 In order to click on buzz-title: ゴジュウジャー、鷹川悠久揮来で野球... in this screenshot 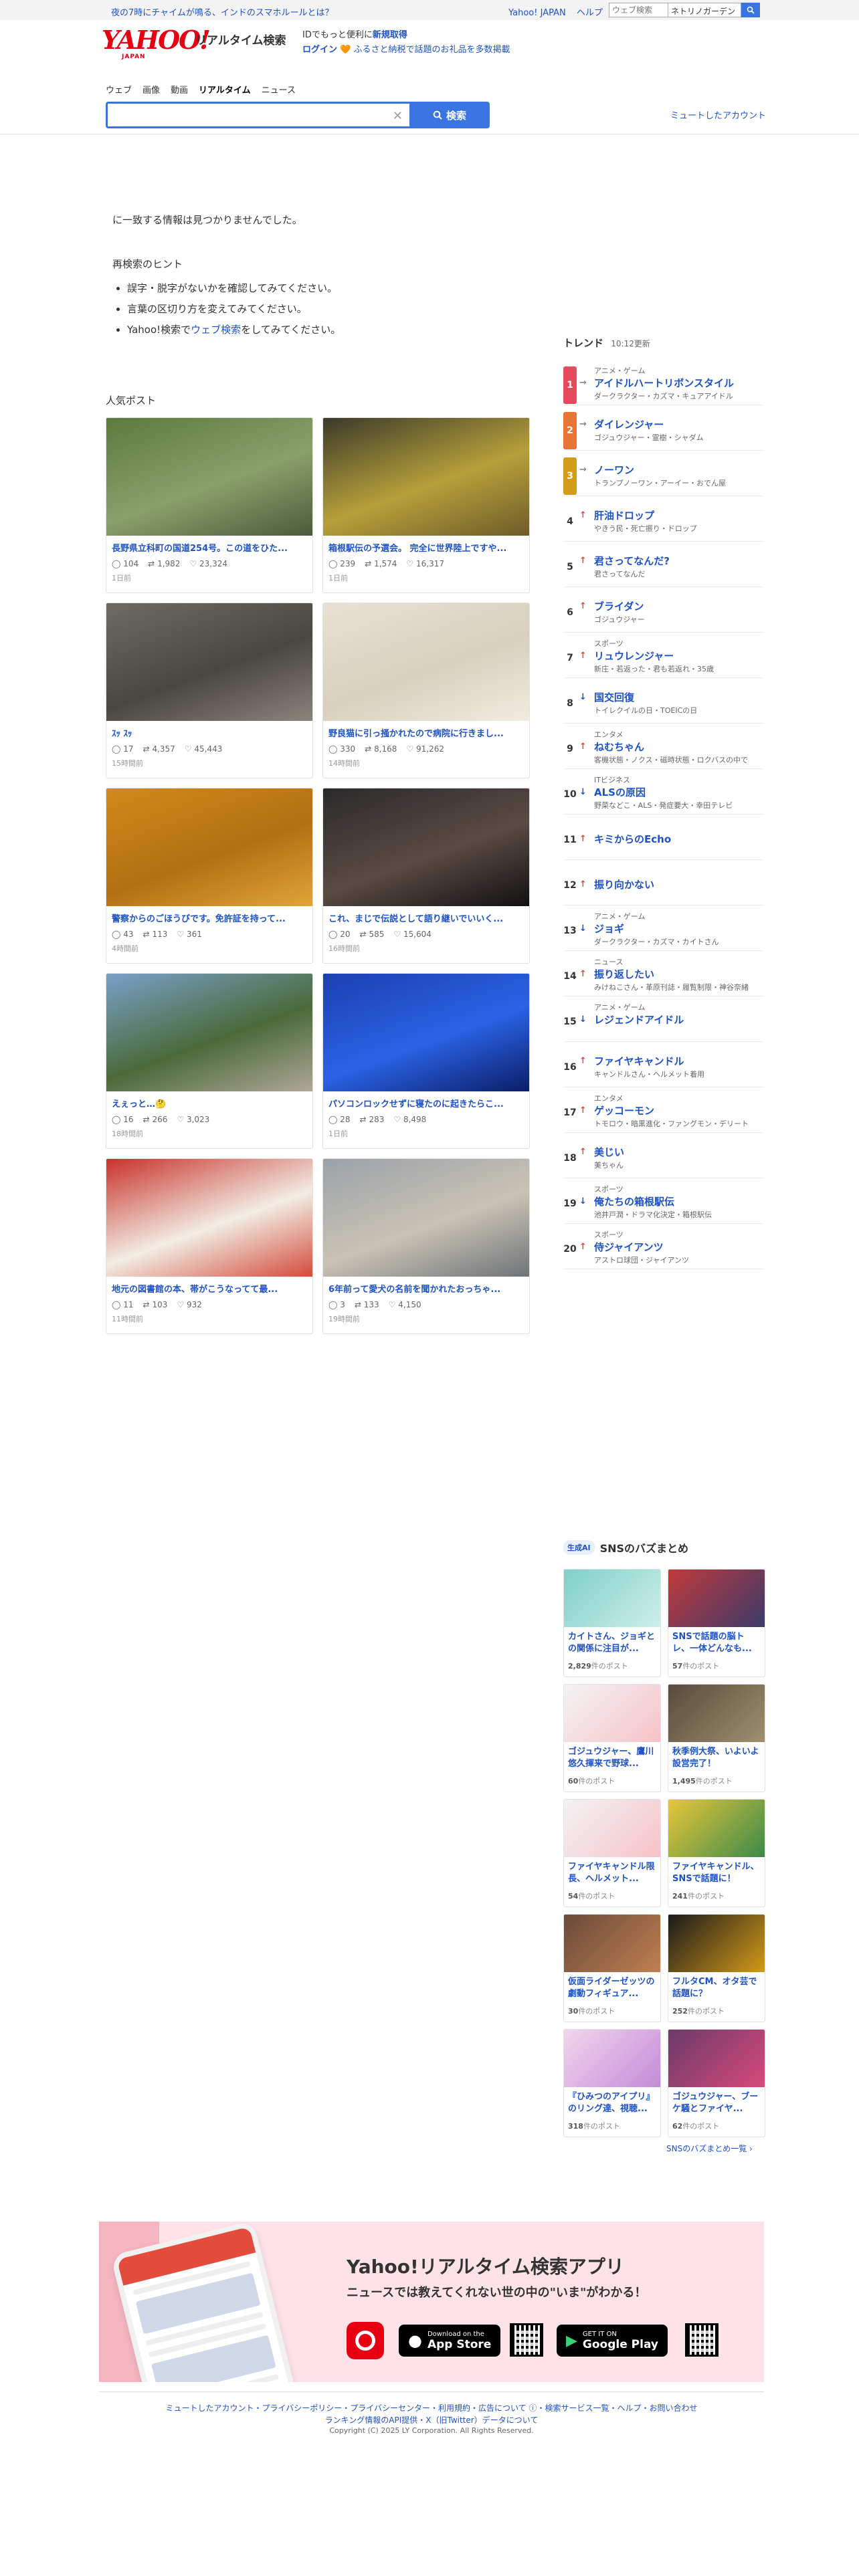, I will do `click(612, 1757)`.